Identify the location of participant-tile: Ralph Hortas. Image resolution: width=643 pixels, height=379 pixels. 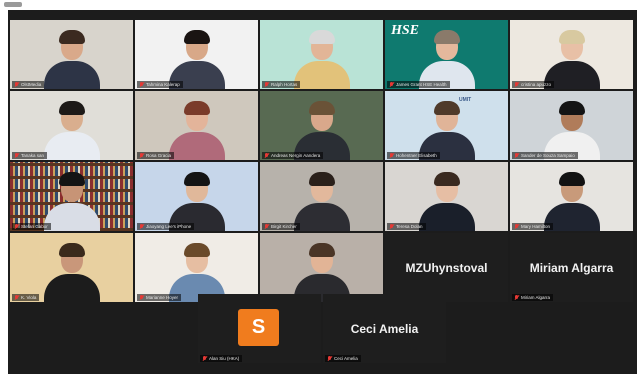
(321, 54).